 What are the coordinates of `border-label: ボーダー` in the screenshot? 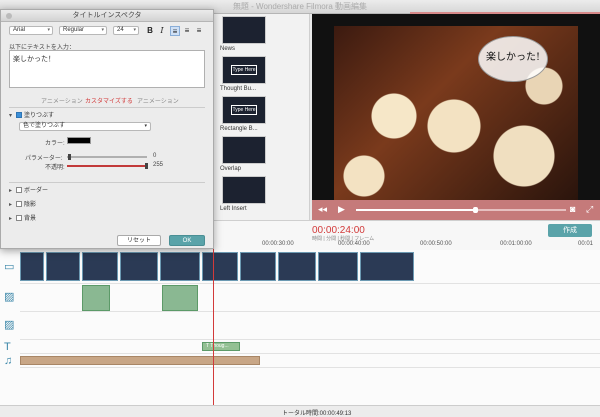 It's located at (36, 191).